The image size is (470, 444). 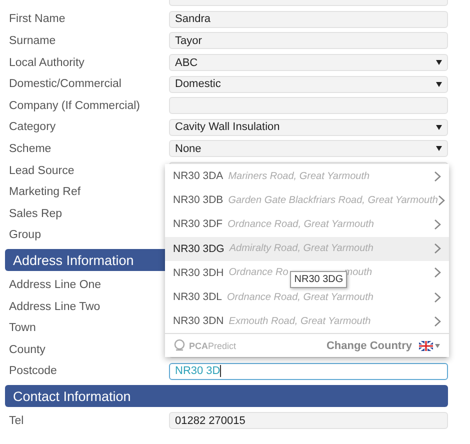 I want to click on address-suggestion: NR30 3DB Garden Gate Blackfriars Road, Great Yarmouth, so click(x=307, y=200).